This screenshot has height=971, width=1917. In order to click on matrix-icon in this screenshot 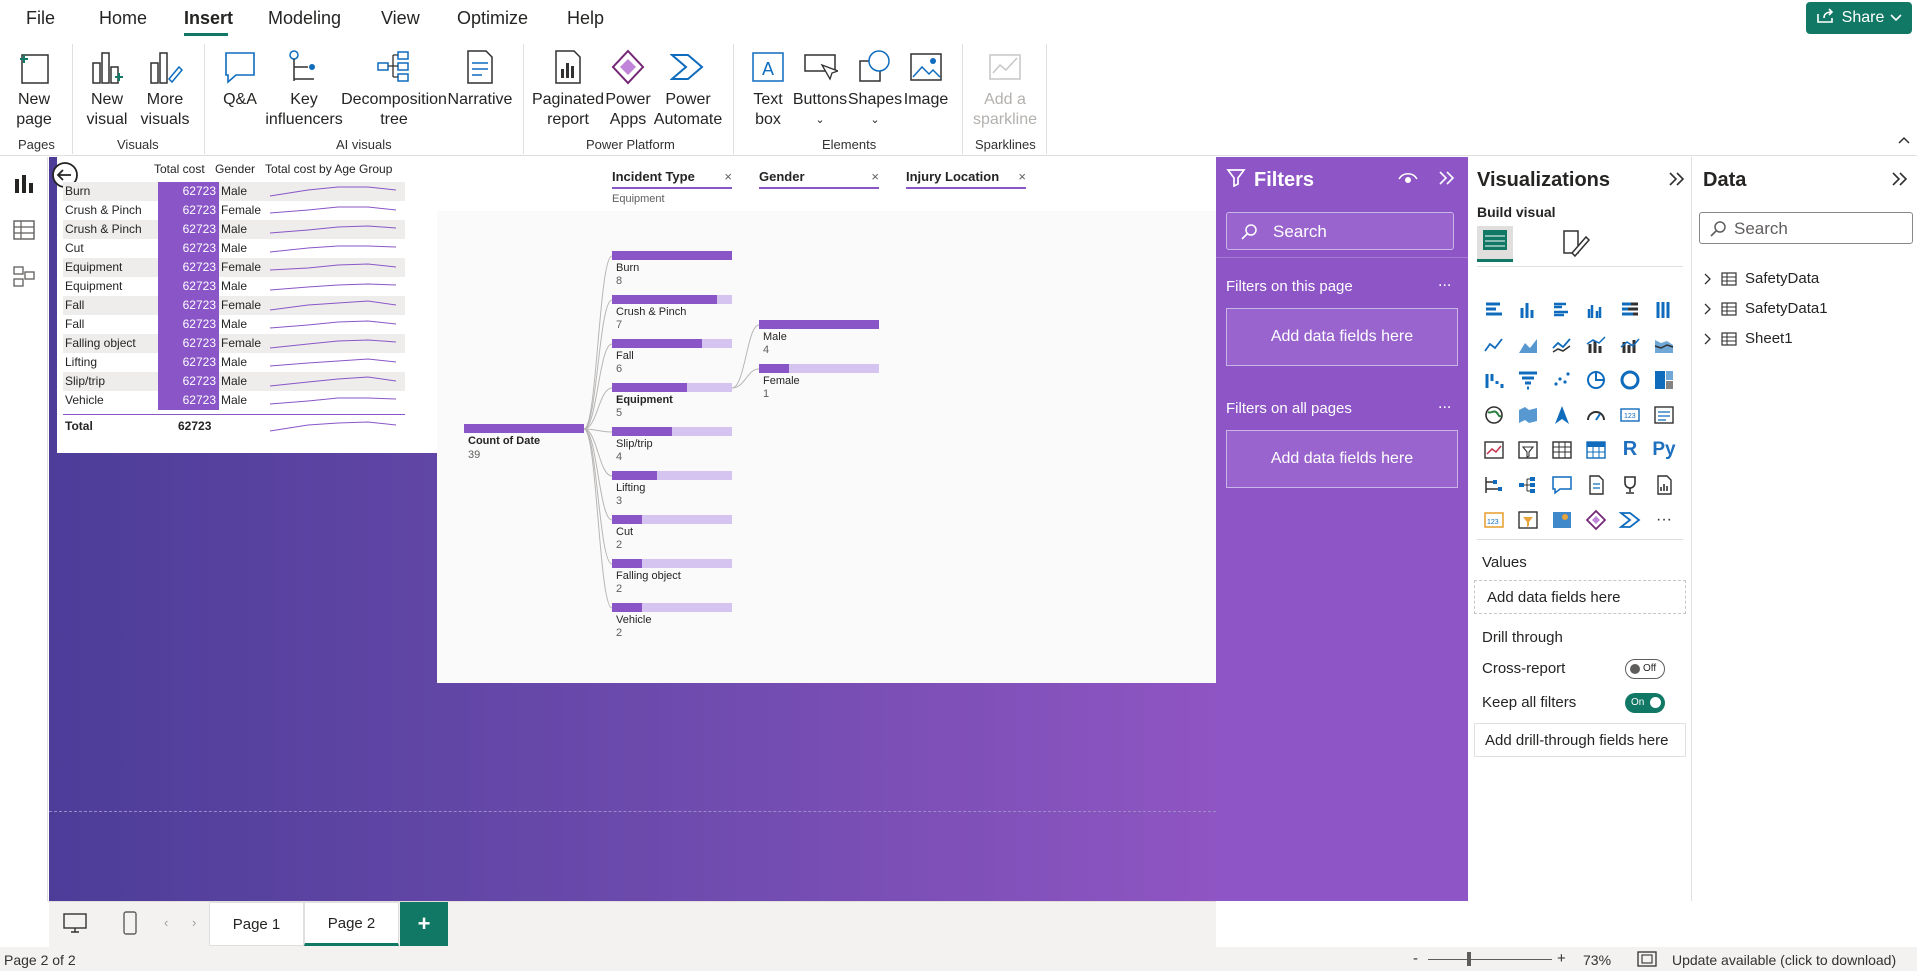, I will do `click(1596, 449)`.